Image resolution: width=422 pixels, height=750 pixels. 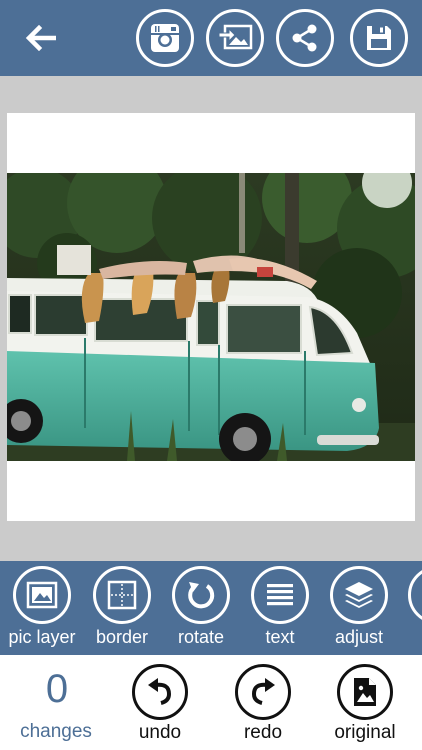 What do you see at coordinates (211, 702) in the screenshot?
I see `bottom-bar: 0 changes undo redo original` at bounding box center [211, 702].